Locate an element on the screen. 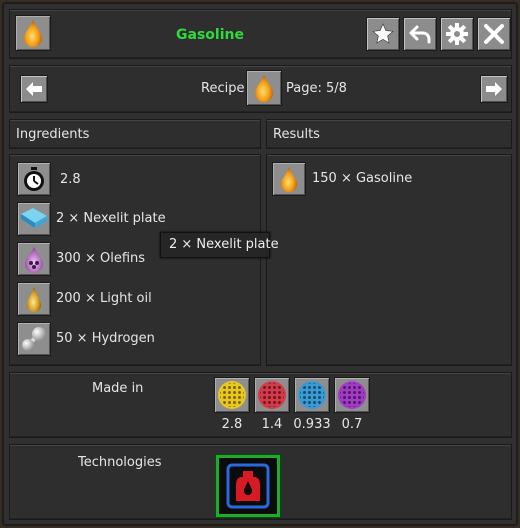  ingredient-time-text: 2.8 is located at coordinates (70, 179).